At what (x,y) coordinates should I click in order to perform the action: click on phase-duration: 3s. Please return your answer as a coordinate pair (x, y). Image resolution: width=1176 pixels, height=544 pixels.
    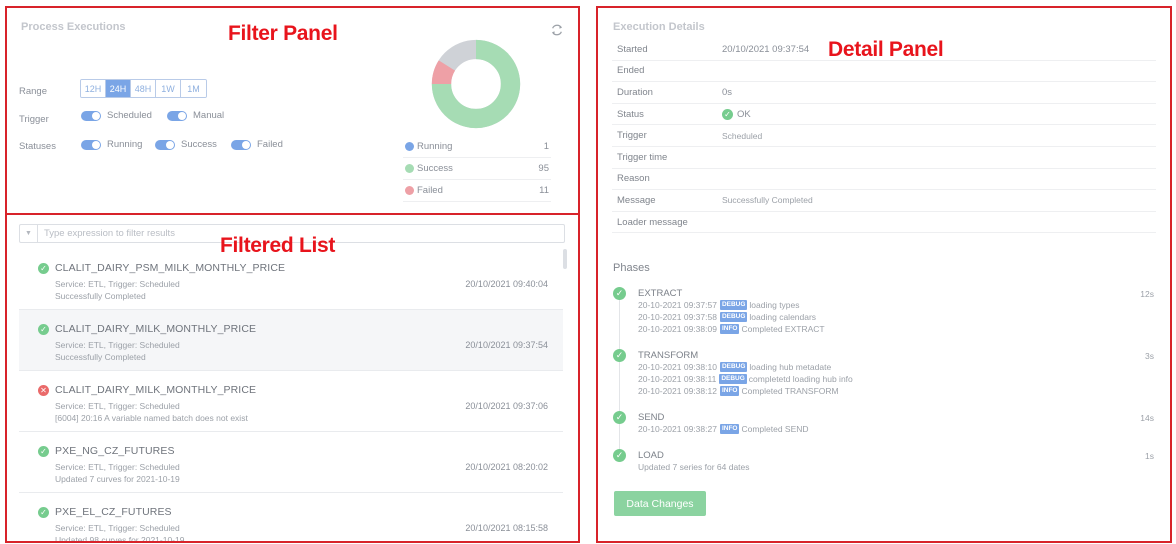
    Looking at the image, I should click on (1149, 356).